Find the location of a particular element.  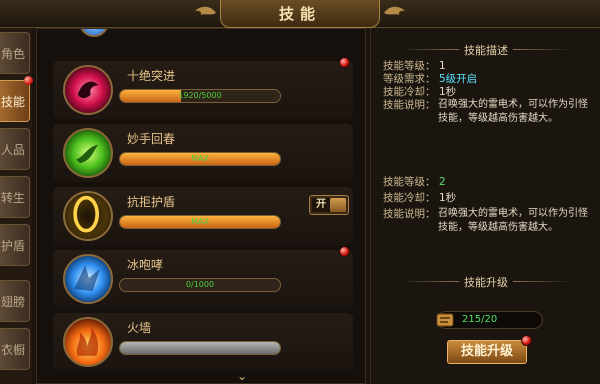

next-level-row: 技能等级： 2 is located at coordinates (414, 182).